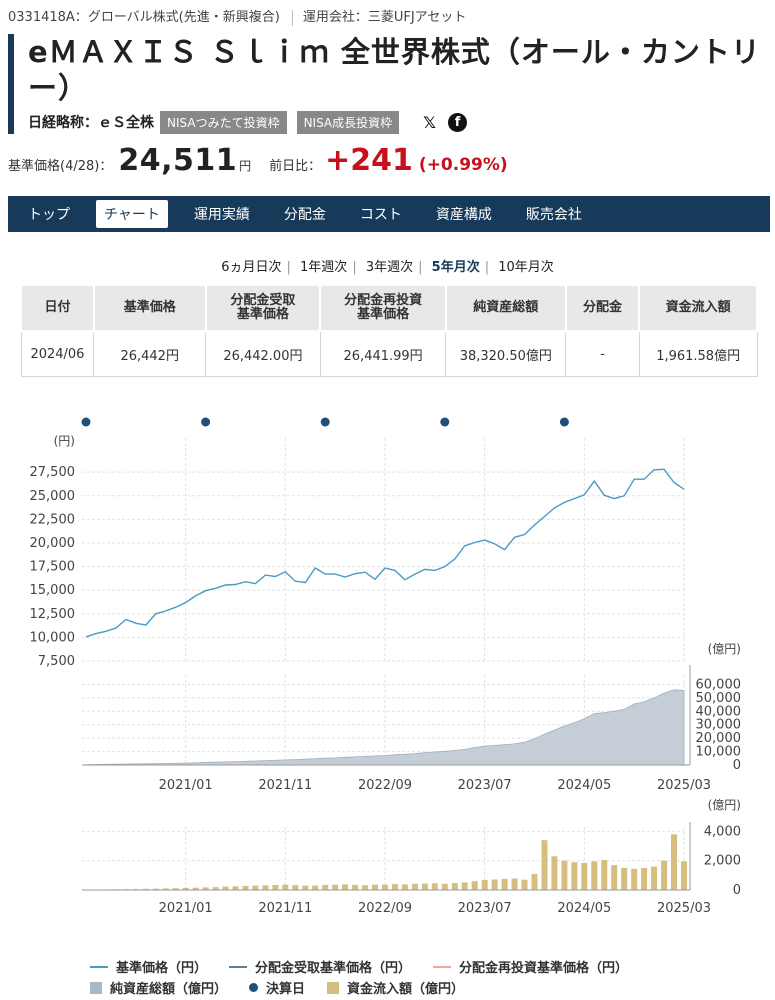 This screenshot has width=775, height=1000. What do you see at coordinates (258, 163) in the screenshot?
I see `price-row: 基準価格(4/28)： 24,511 円 前日比： +241 (+0.99%)` at bounding box center [258, 163].